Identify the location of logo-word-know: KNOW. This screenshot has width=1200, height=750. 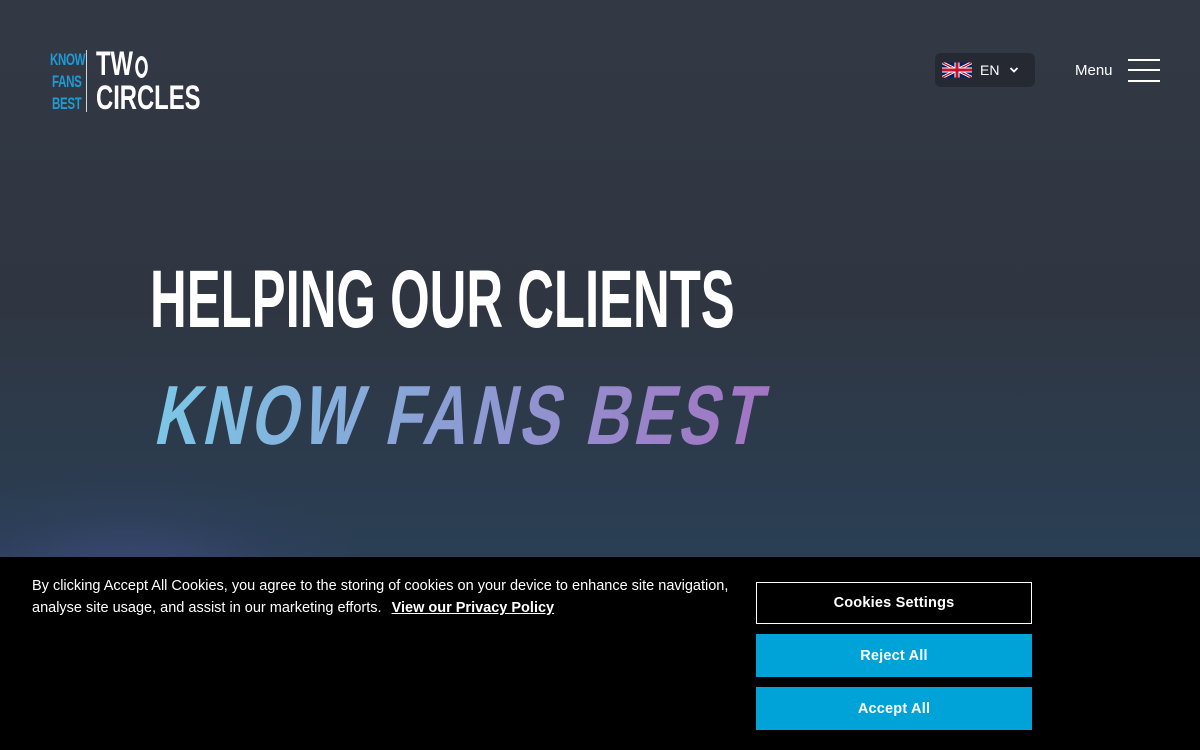
(68, 59).